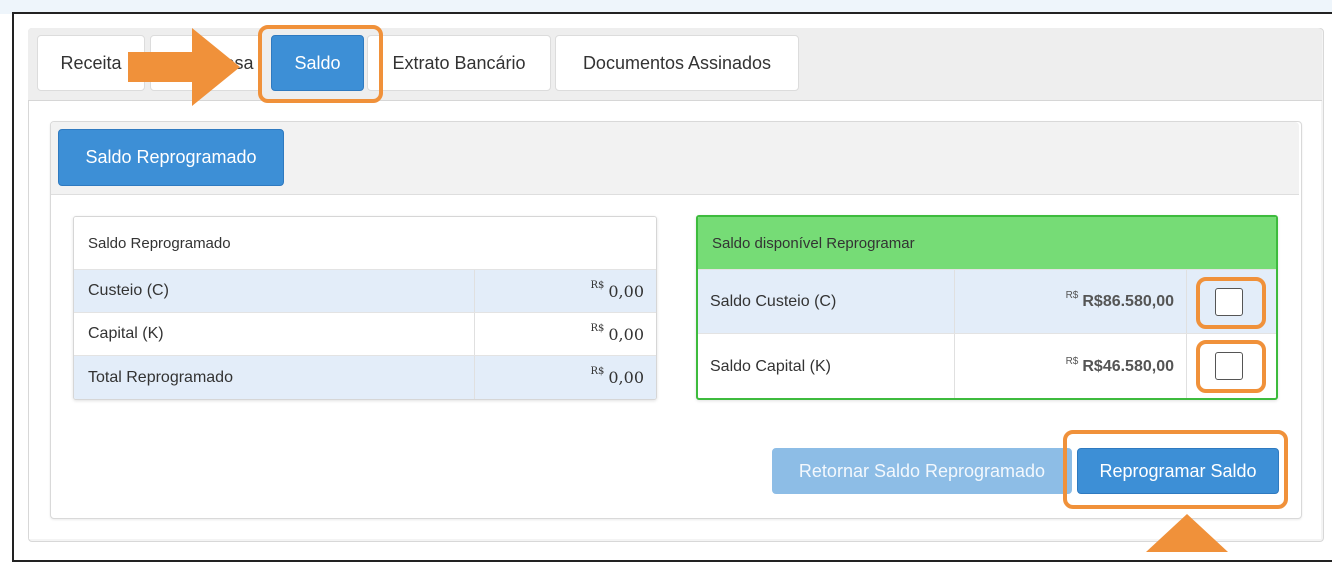  Describe the element at coordinates (159, 243) in the screenshot. I see `table-header-label: Saldo Reprogramado` at that location.